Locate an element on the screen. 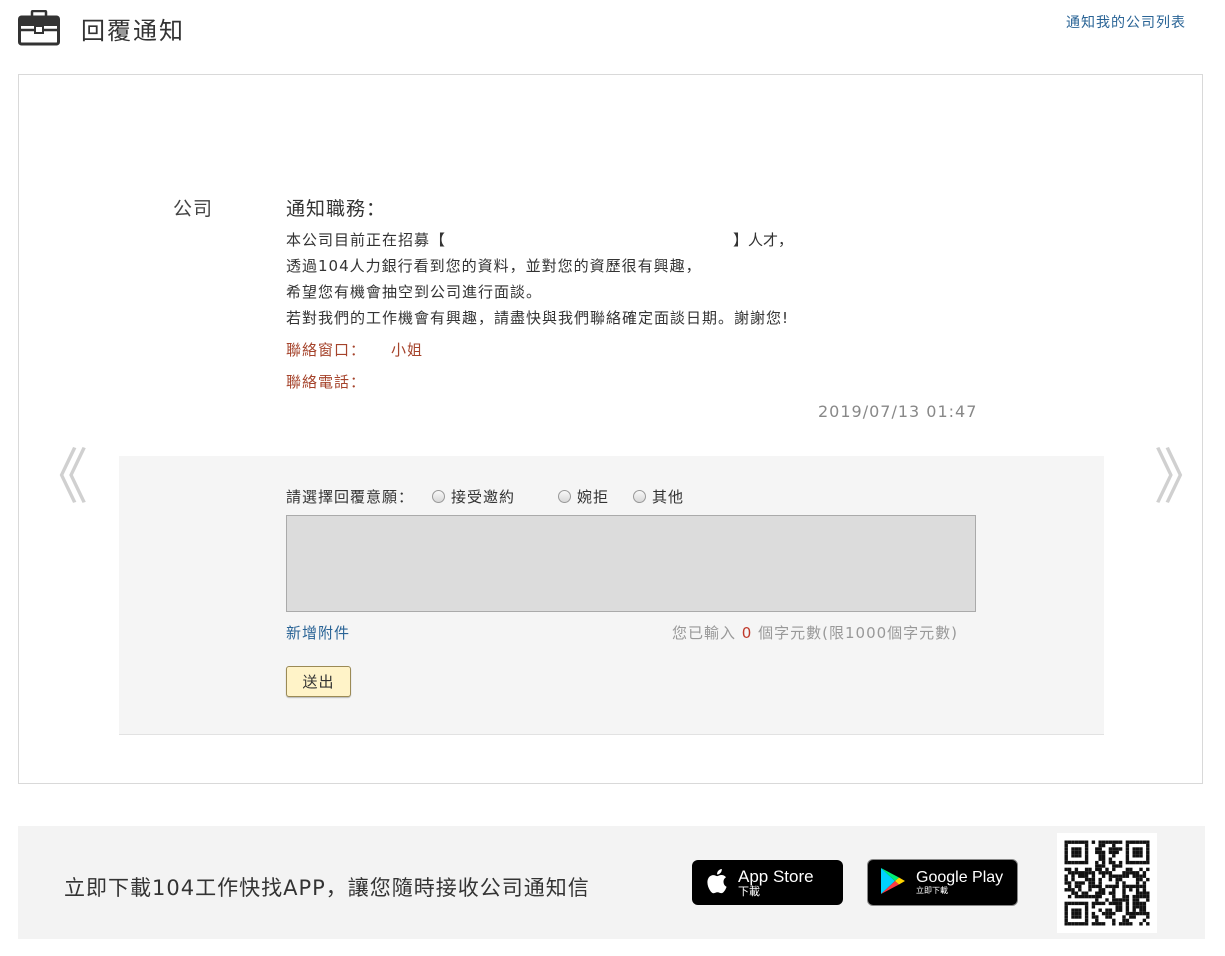 Image resolution: width=1225 pixels, height=956 pixels. radio-other: 其他 is located at coordinates (658, 496).